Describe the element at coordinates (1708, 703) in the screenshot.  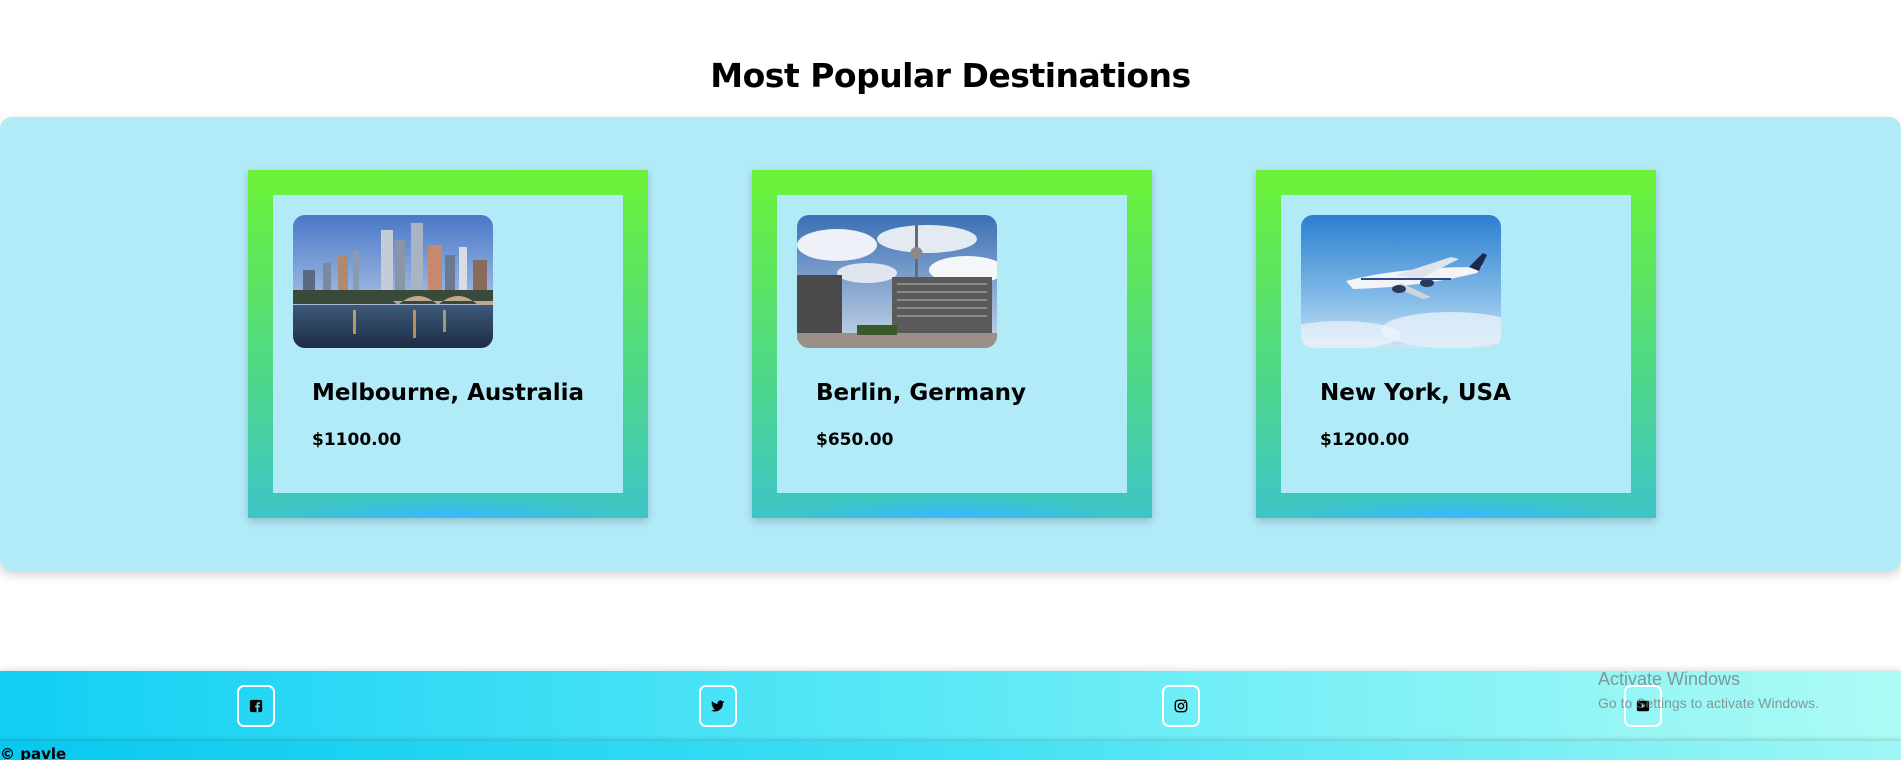
I see `watermark-subtitle: Go to Settings to activate Windows.` at that location.